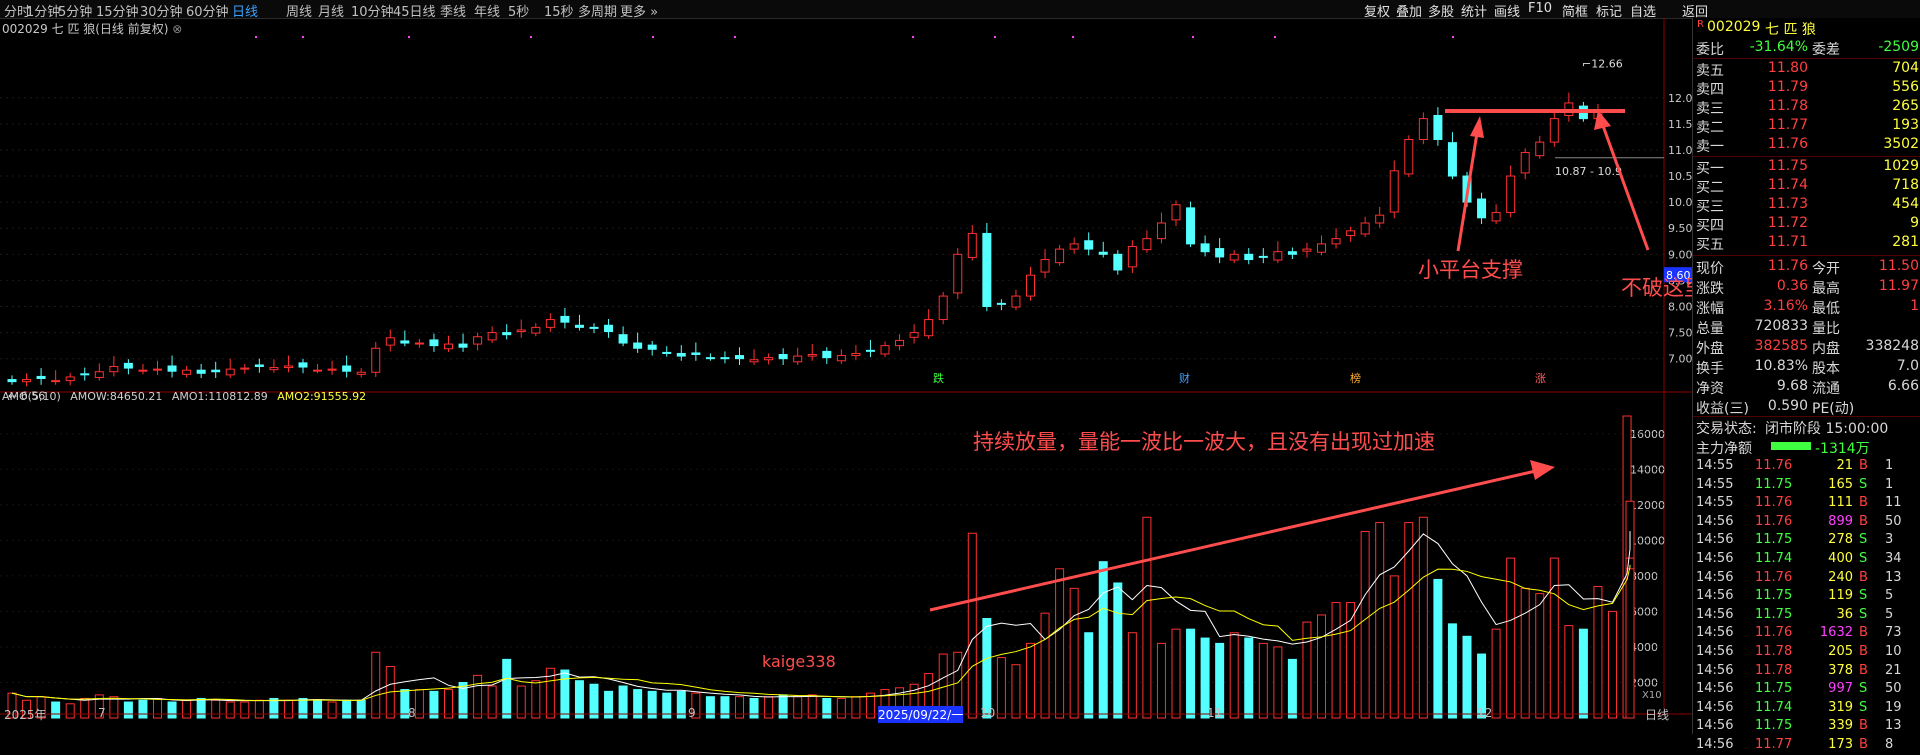 This screenshot has height=755, width=1920. What do you see at coordinates (1680, 202) in the screenshot?
I see `price-tick: 10.00` at bounding box center [1680, 202].